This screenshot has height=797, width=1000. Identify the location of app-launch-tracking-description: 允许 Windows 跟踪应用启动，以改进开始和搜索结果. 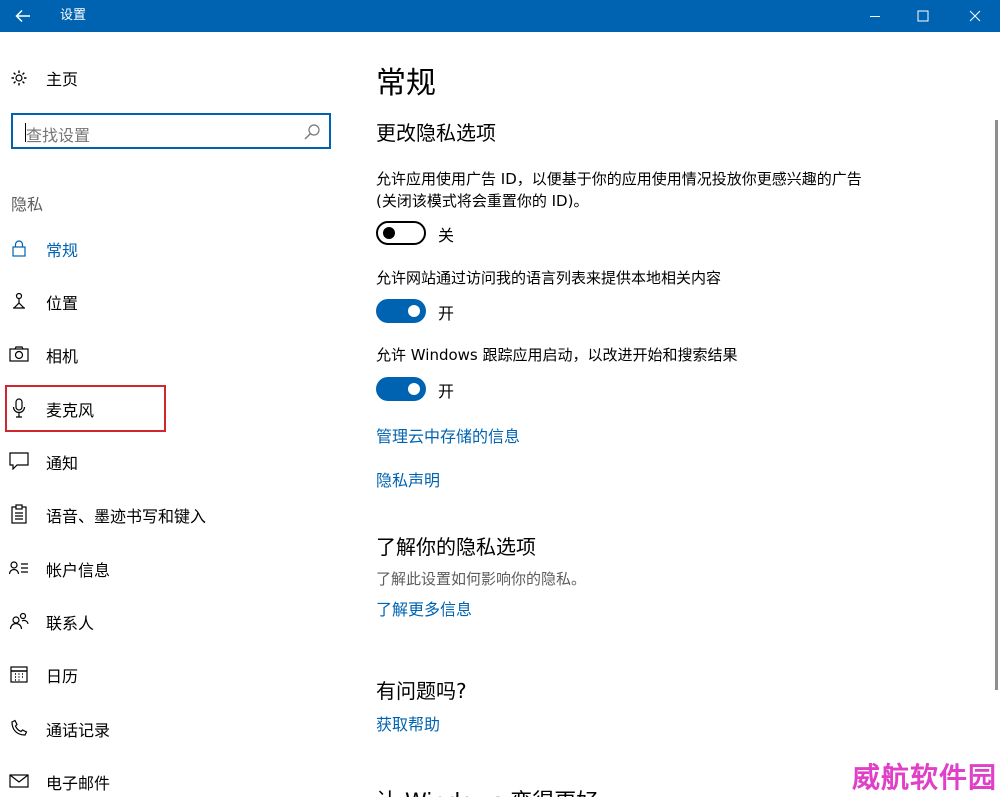
(557, 355).